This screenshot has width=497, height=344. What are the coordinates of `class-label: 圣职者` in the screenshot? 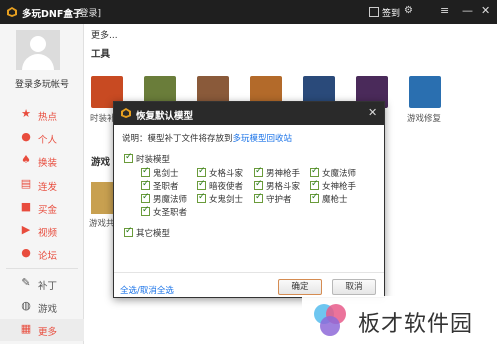 It's located at (166, 187).